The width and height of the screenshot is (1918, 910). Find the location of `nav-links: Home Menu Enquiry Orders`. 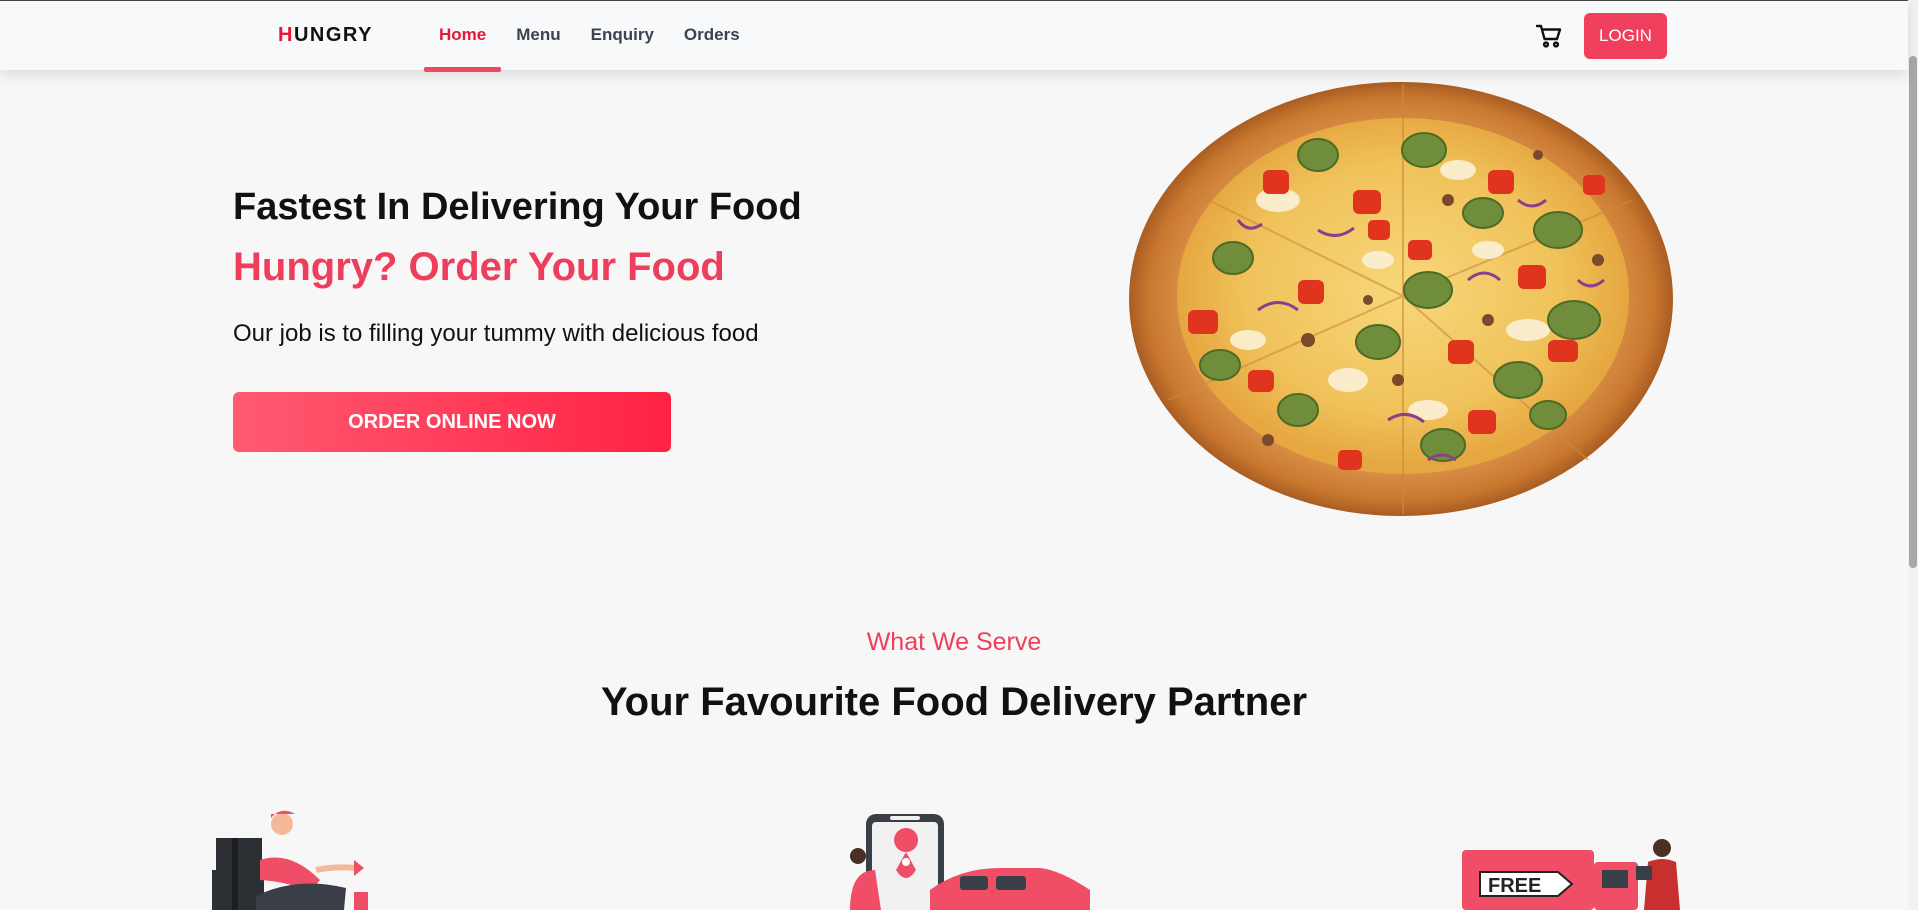

nav-links: Home Menu Enquiry Orders is located at coordinates (589, 36).